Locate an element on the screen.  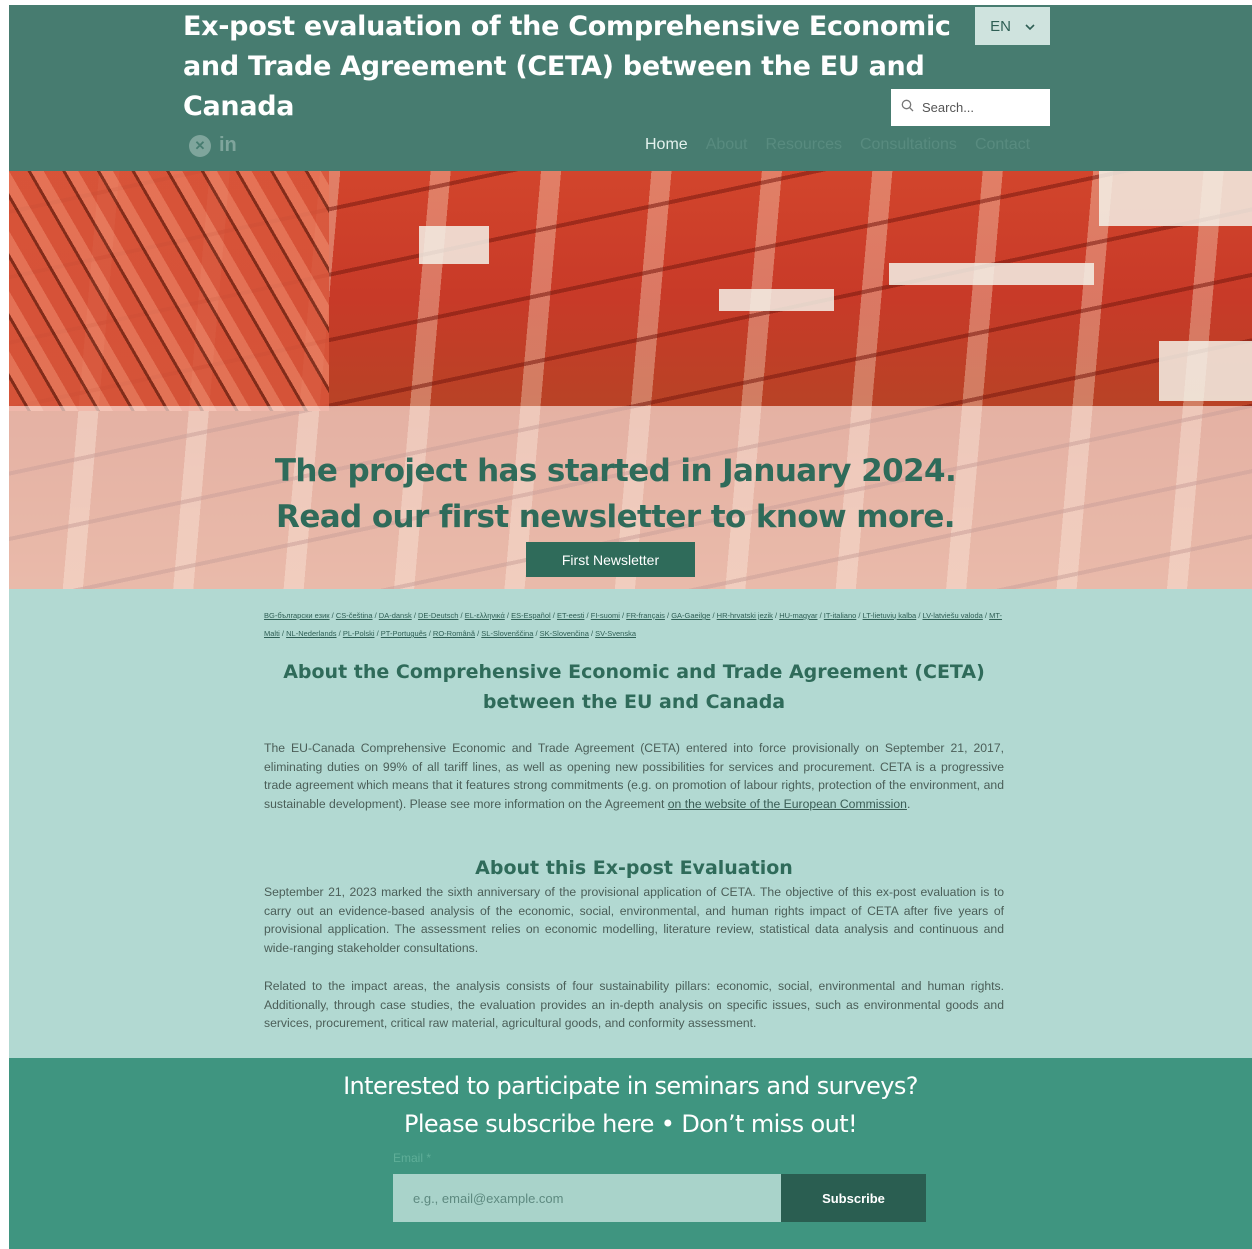
nav-contact: Contact is located at coordinates (1002, 145).